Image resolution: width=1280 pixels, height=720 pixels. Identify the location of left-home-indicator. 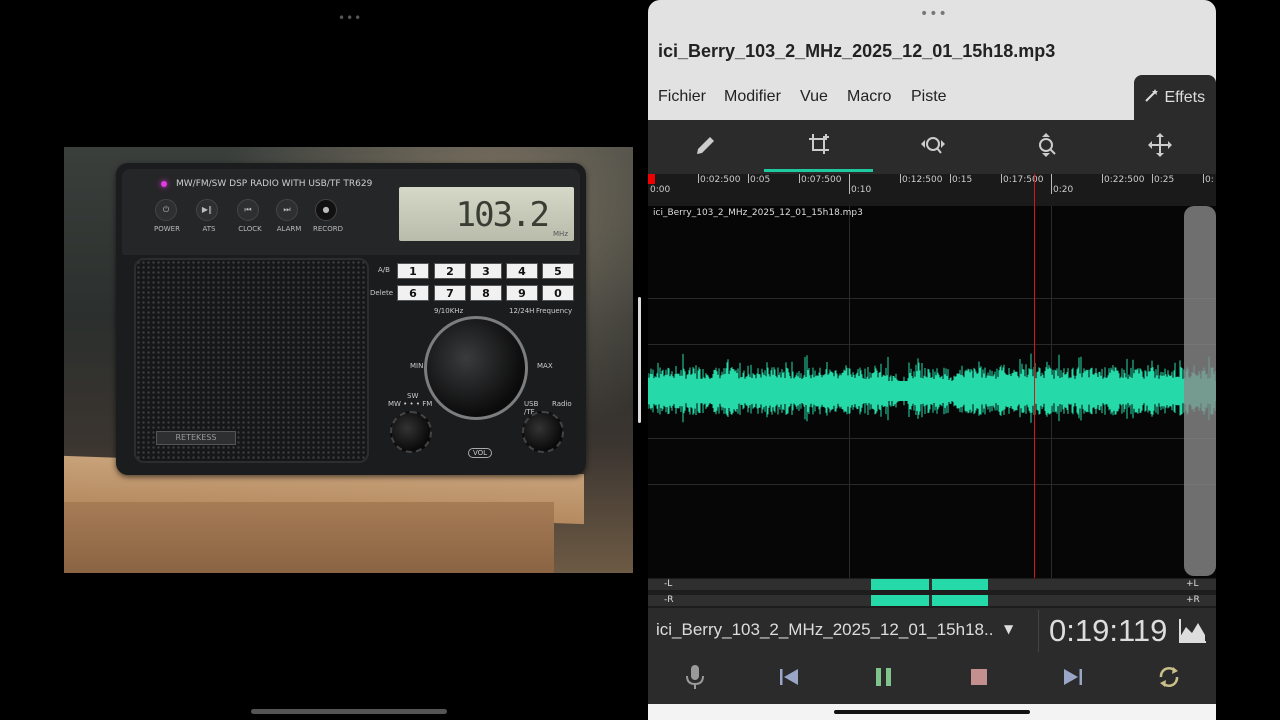
(349, 711).